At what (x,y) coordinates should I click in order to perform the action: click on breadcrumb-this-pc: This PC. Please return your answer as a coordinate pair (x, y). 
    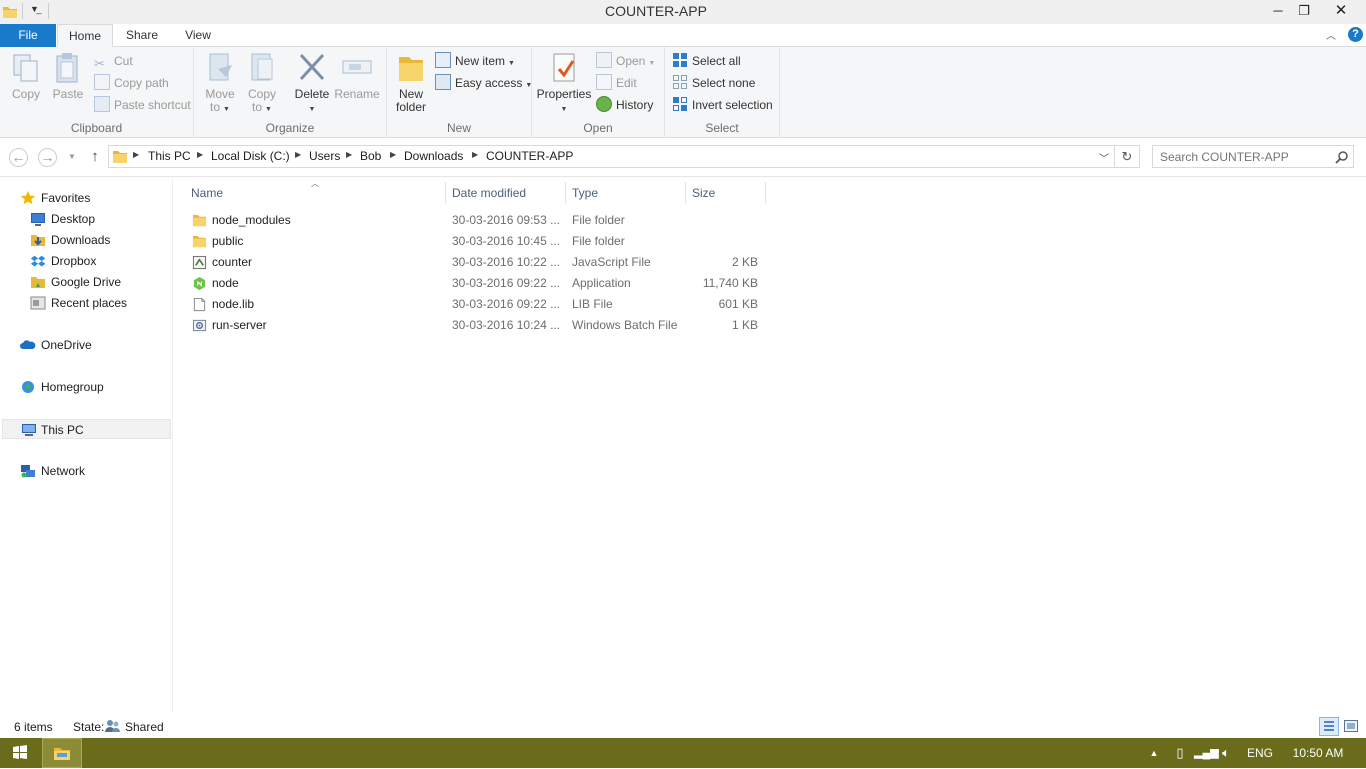
    Looking at the image, I should click on (169, 156).